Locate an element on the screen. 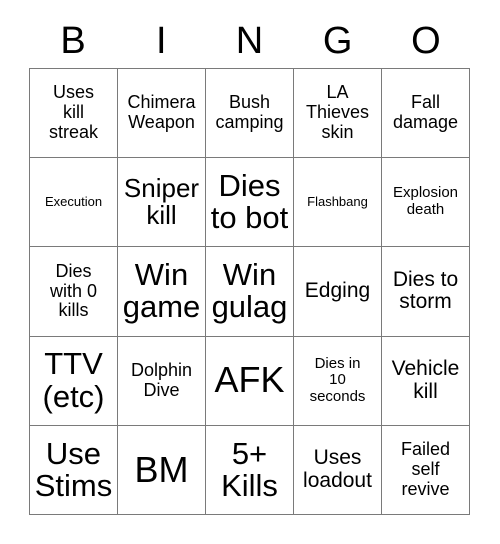 The height and width of the screenshot is (544, 500). bingo-cell-label: Fall damage is located at coordinates (425, 112).